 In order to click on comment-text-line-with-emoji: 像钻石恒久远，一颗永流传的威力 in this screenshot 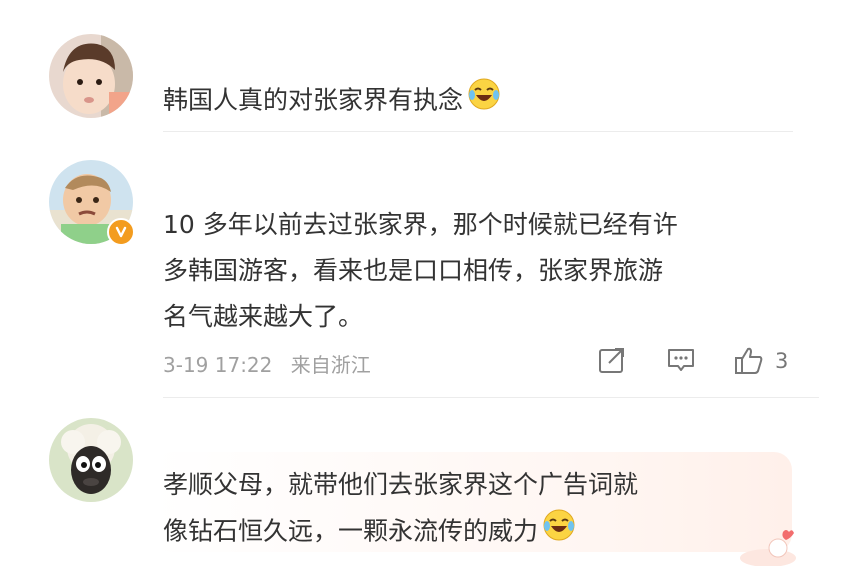, I will do `click(400, 532)`.